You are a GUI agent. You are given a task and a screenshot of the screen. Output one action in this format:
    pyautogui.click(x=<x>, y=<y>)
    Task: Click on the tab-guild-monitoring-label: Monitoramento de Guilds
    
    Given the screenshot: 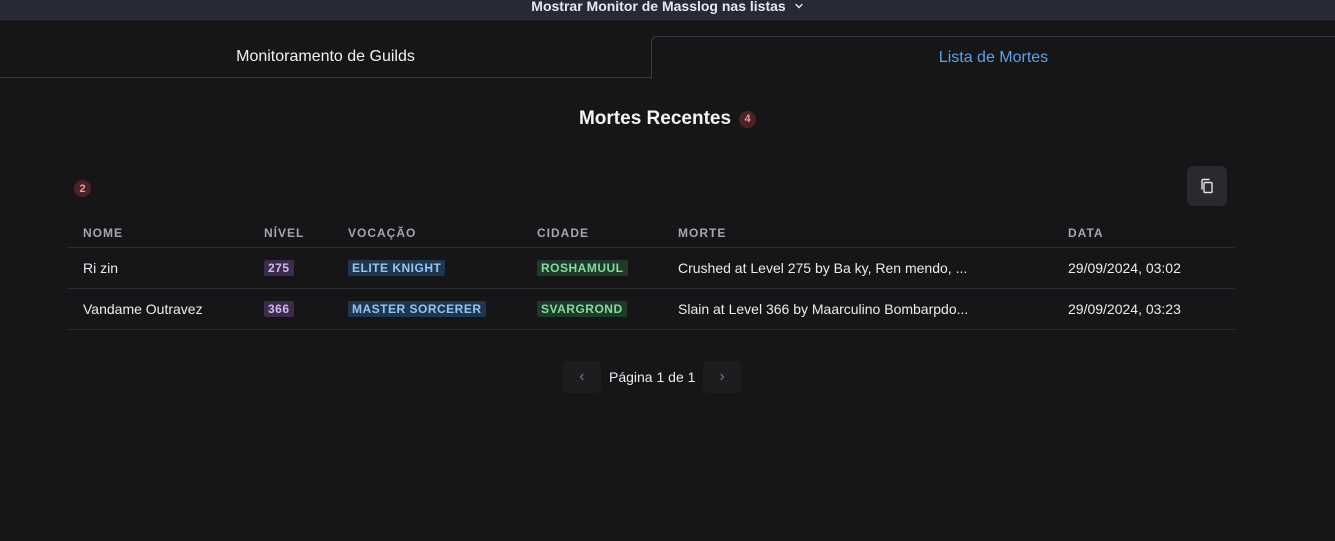 What is the action you would take?
    pyautogui.click(x=325, y=56)
    